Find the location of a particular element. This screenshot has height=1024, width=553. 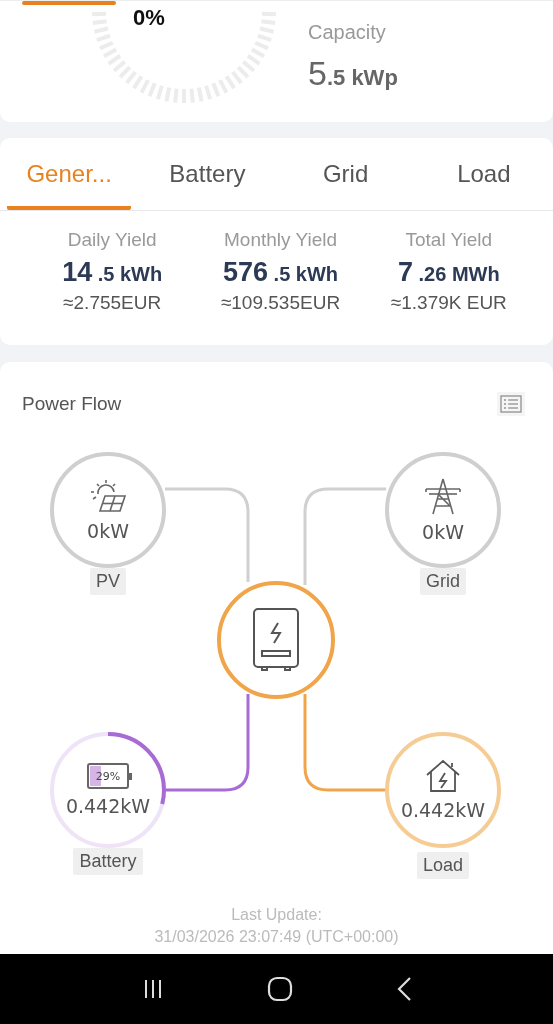

back-icon is located at coordinates (403, 989).